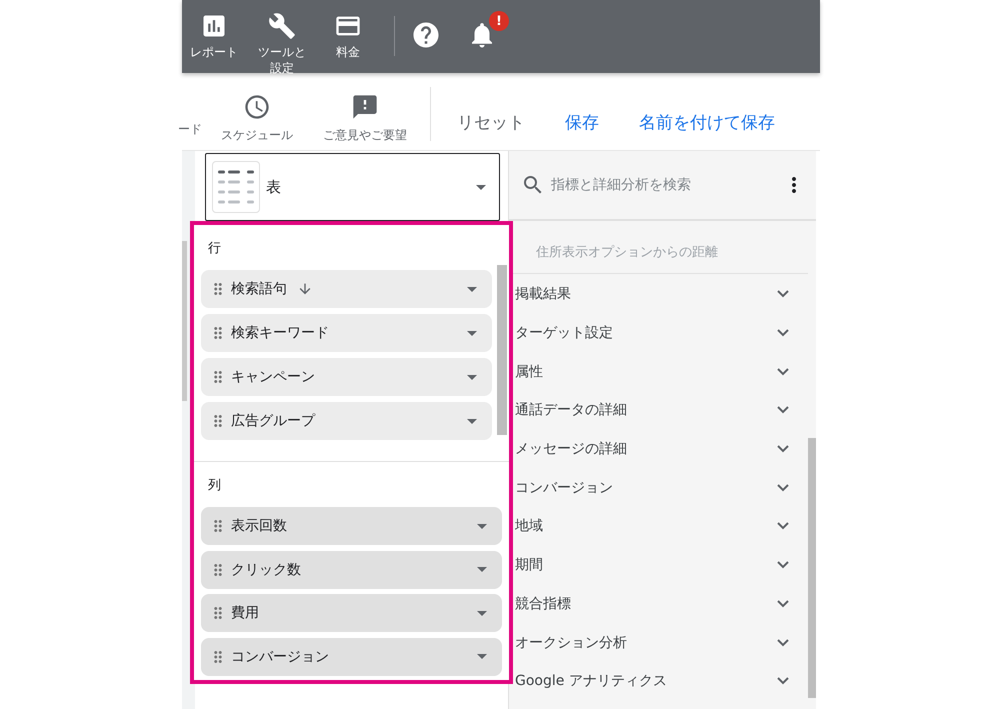 The width and height of the screenshot is (1000, 709). Describe the element at coordinates (351, 613) in the screenshot. I see `column-chip: 費用` at that location.